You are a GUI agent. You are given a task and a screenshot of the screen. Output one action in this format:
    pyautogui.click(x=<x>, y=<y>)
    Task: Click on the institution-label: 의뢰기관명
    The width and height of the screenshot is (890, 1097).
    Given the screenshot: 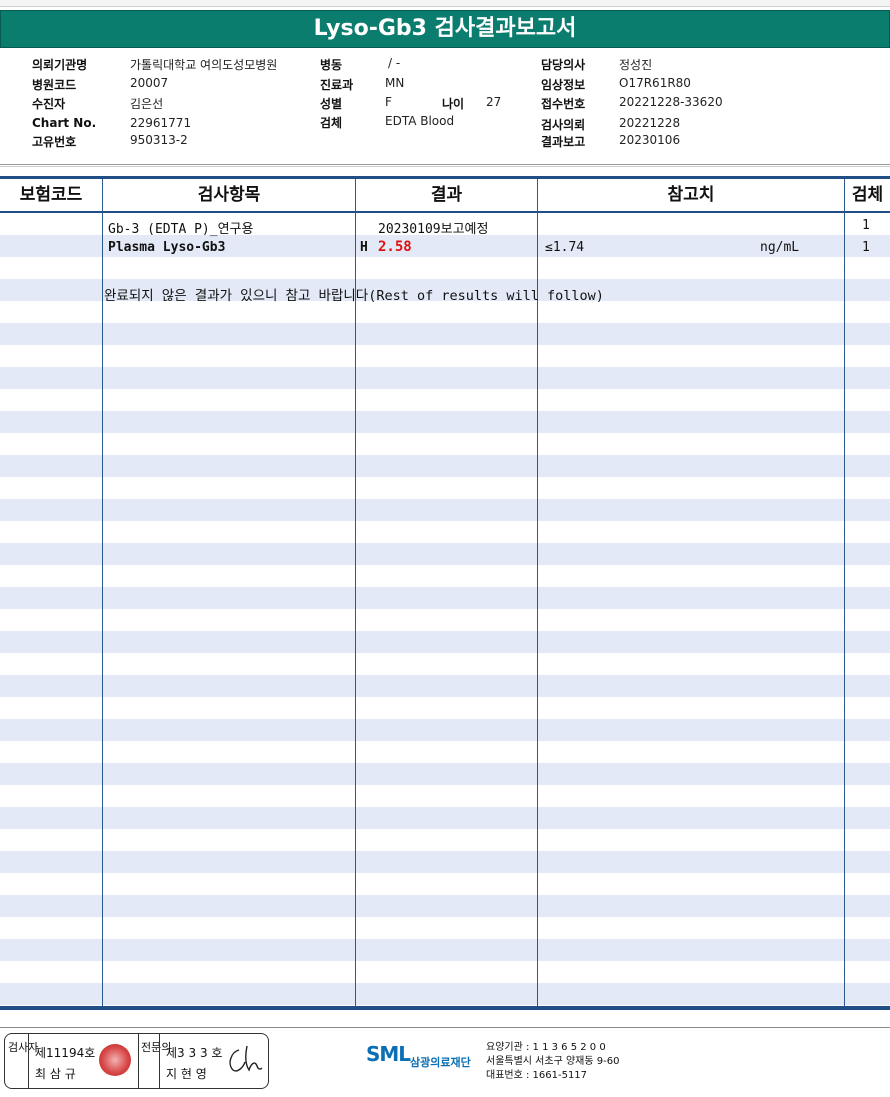 What is the action you would take?
    pyautogui.click(x=60, y=65)
    